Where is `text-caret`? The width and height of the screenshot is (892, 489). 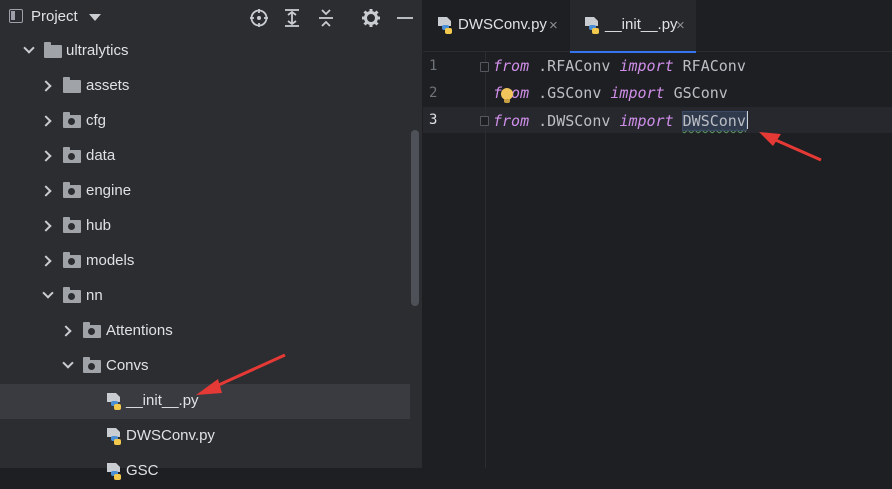 text-caret is located at coordinates (746, 120).